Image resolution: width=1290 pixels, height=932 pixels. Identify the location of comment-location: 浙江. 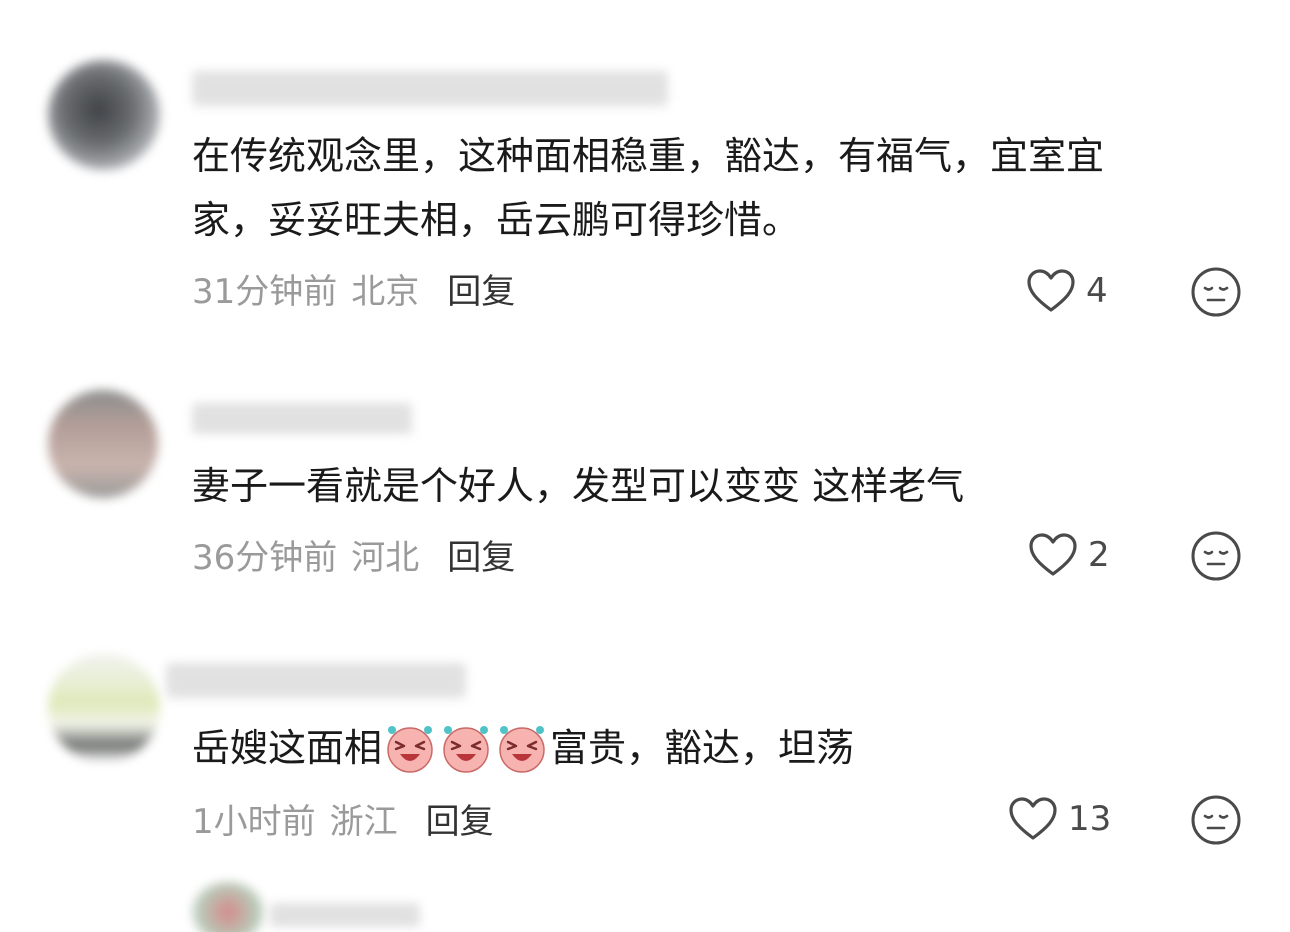
(363, 822).